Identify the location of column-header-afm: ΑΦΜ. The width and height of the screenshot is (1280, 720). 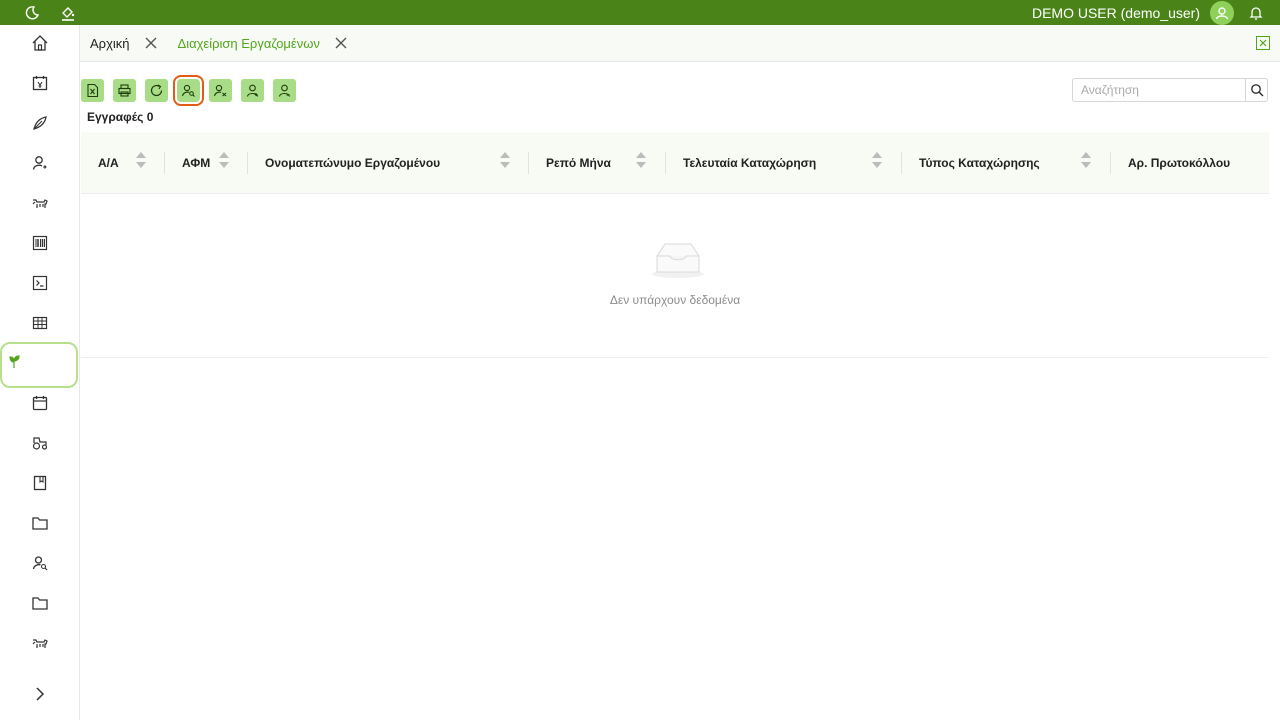
(196, 163).